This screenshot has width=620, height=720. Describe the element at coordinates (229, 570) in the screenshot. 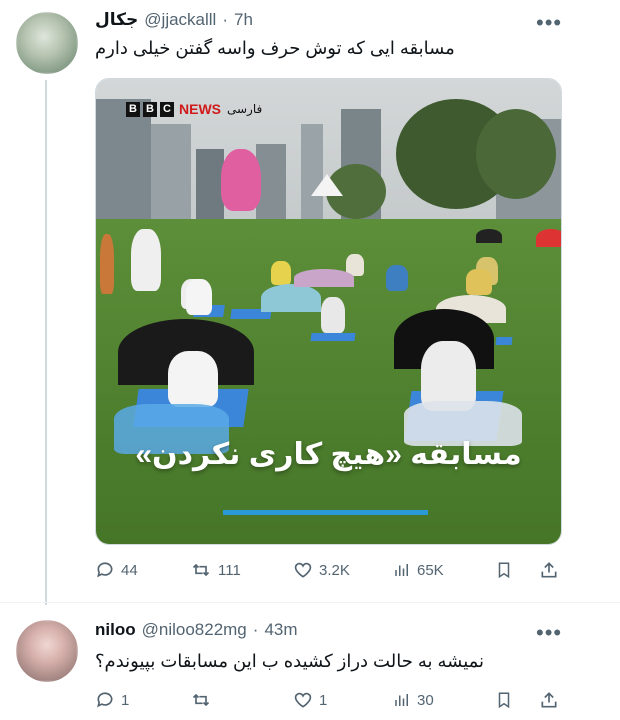

I see `repost-count: 111` at that location.